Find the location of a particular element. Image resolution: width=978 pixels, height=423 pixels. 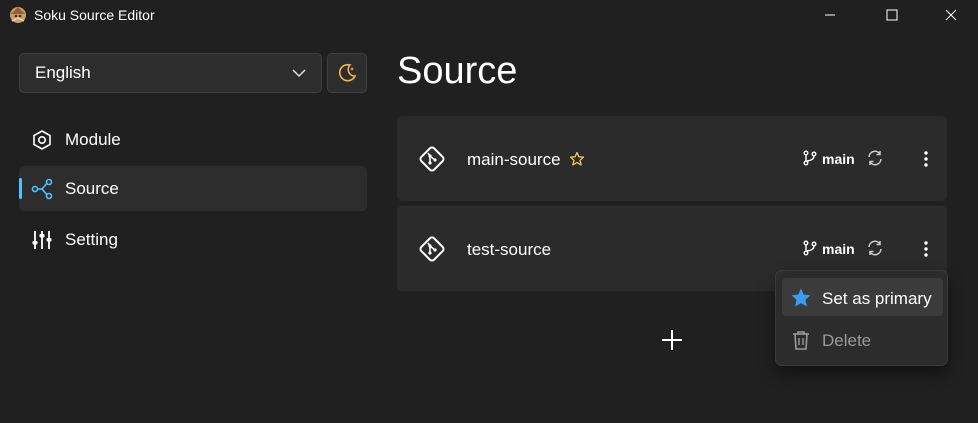

menu-item-label: Set as primary is located at coordinates (877, 298).